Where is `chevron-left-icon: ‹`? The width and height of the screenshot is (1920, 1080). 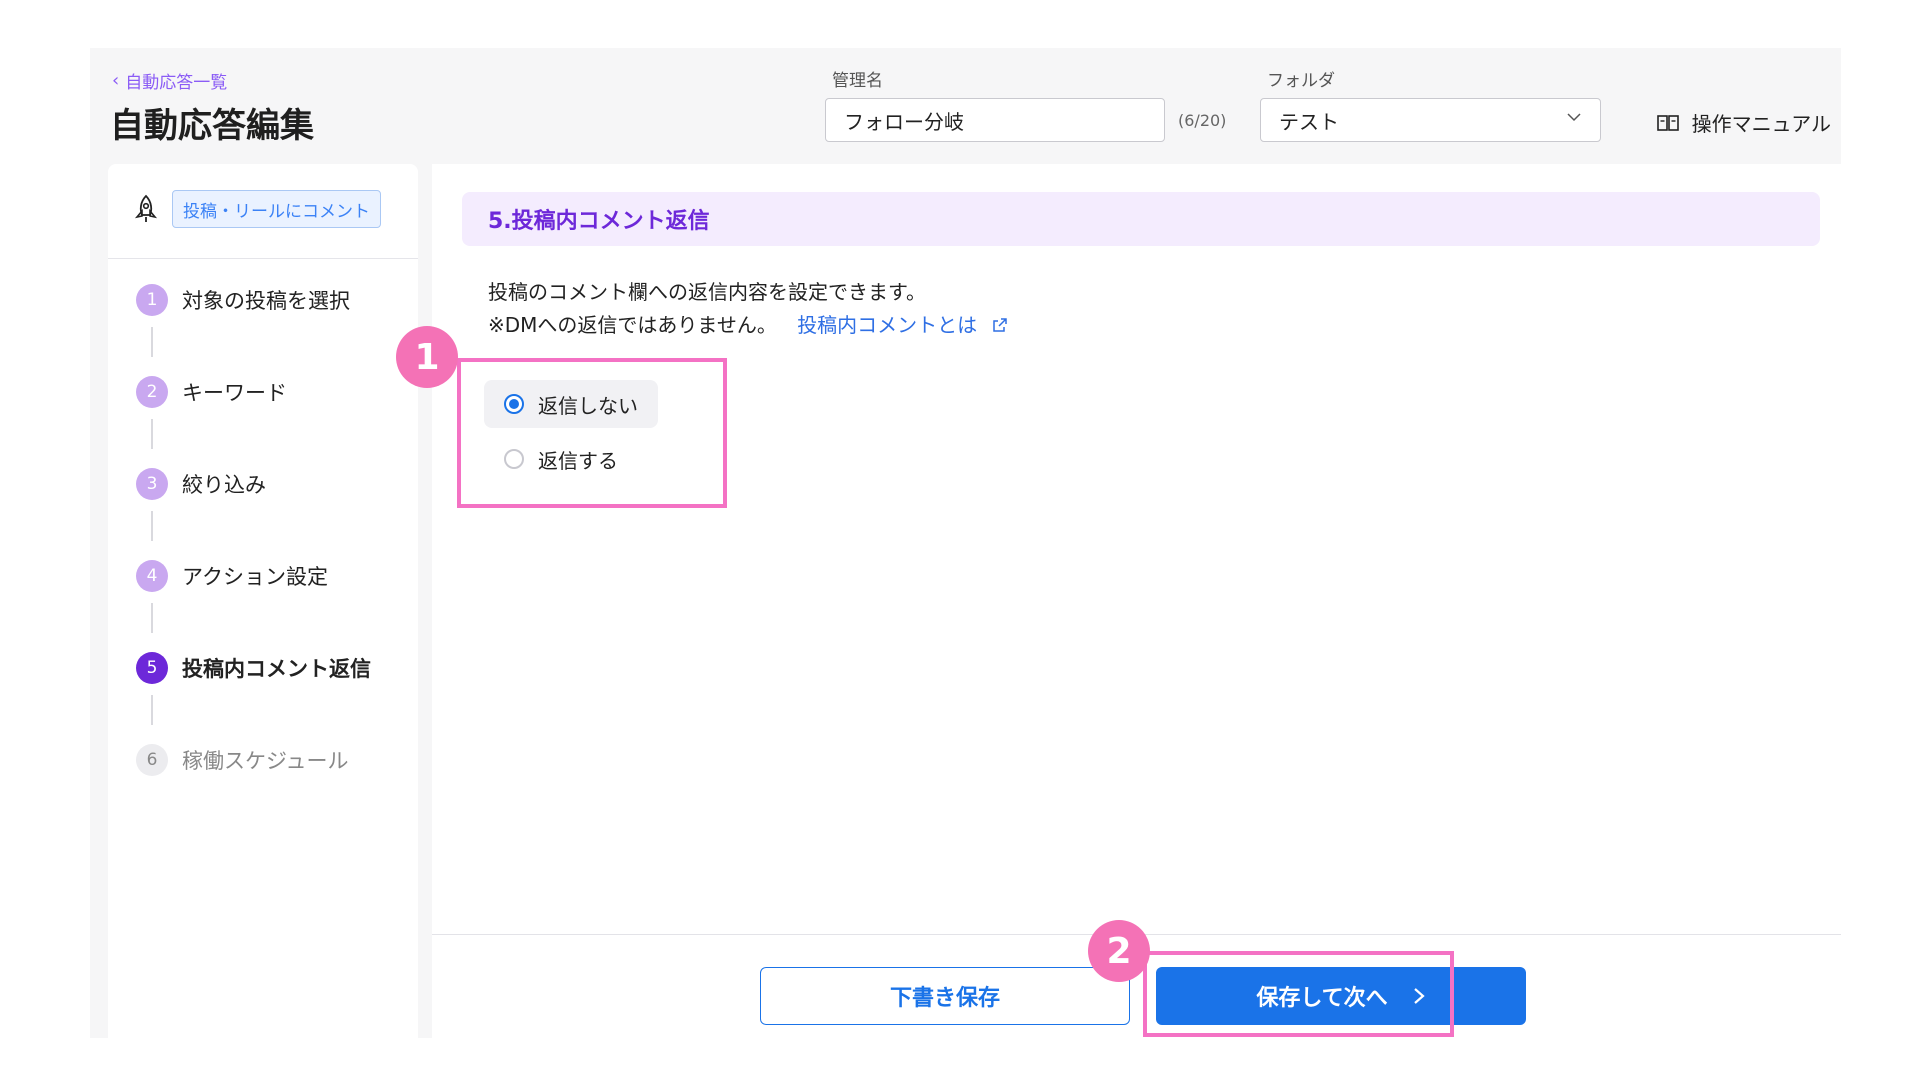 chevron-left-icon: ‹ is located at coordinates (116, 80).